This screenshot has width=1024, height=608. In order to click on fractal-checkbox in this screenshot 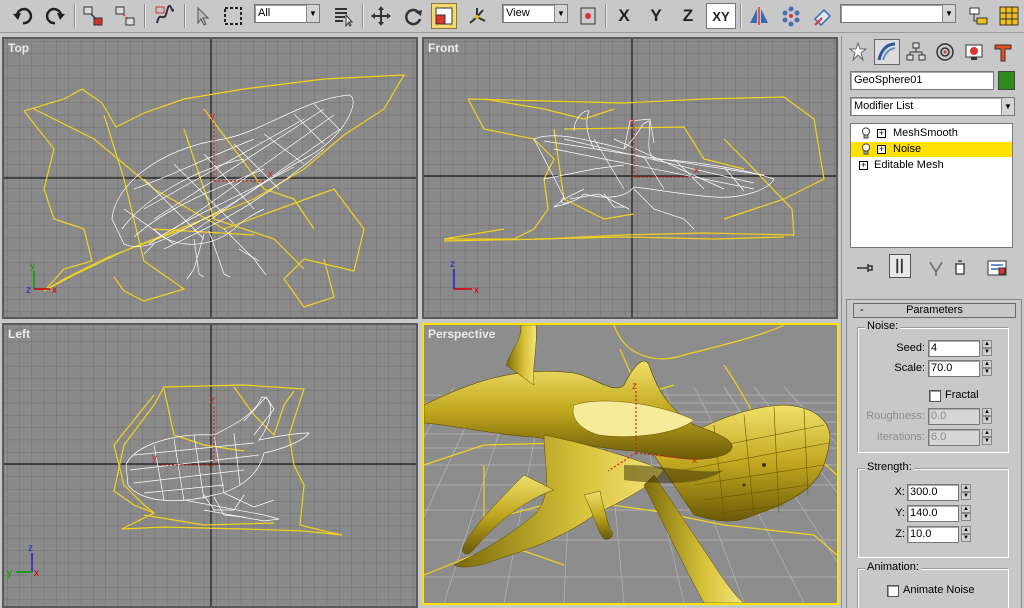, I will do `click(935, 396)`.